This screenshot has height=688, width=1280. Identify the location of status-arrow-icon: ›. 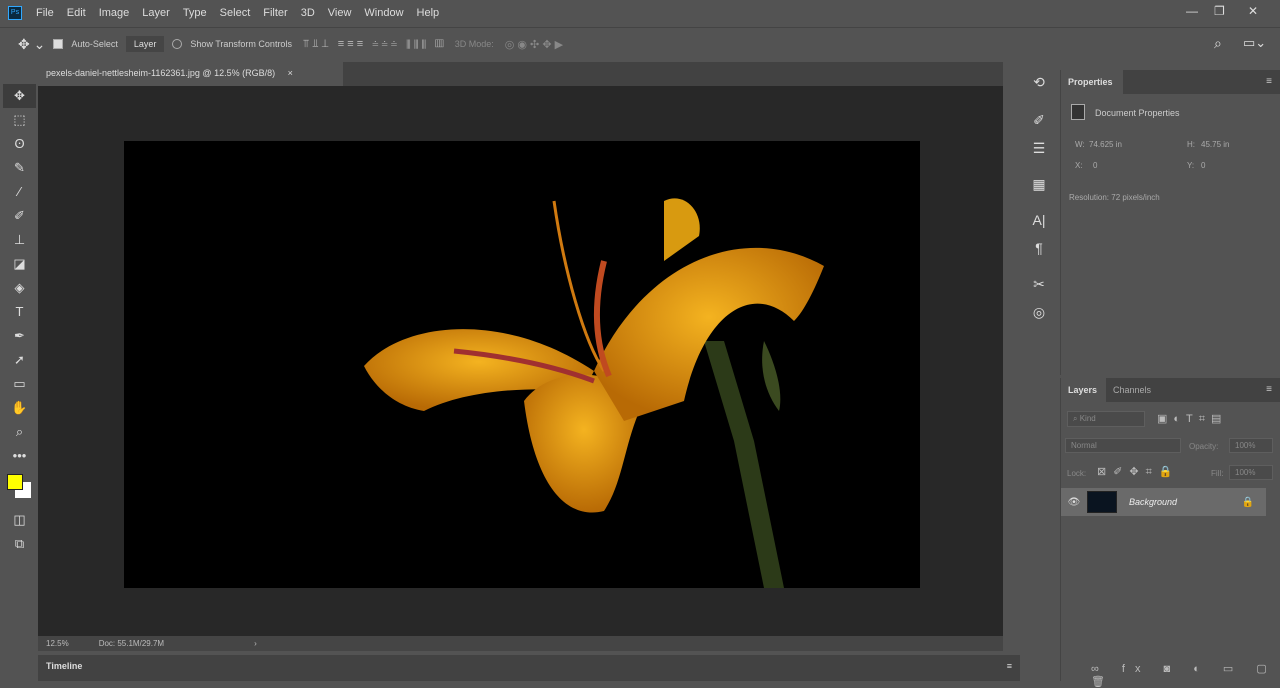
(255, 643).